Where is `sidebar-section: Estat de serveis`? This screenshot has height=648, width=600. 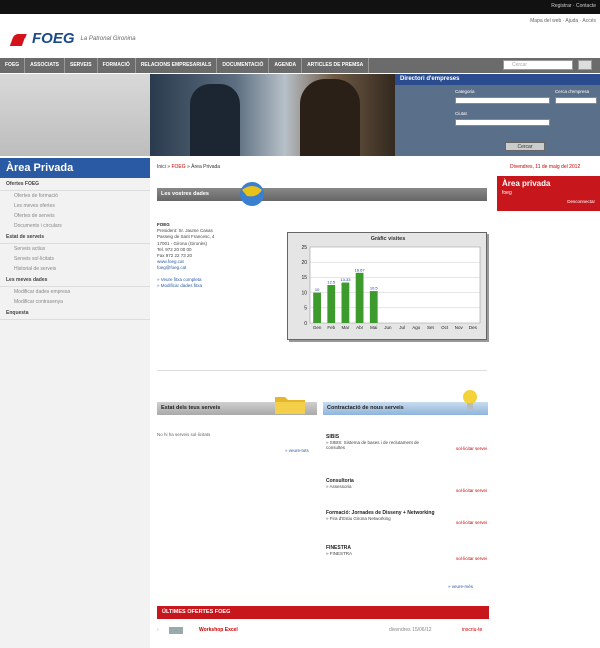 sidebar-section: Estat de serveis is located at coordinates (75, 237).